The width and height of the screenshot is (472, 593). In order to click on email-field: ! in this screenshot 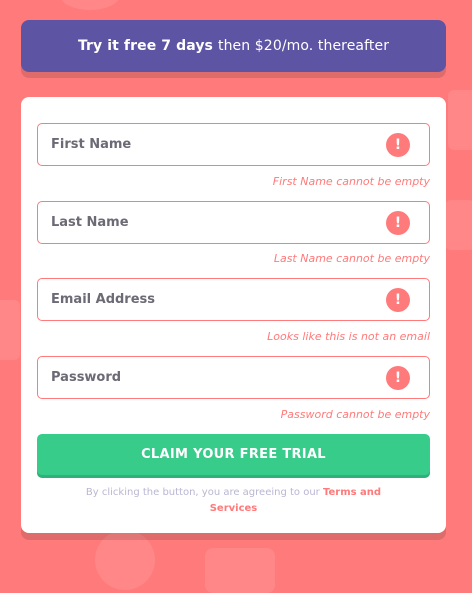, I will do `click(233, 299)`.